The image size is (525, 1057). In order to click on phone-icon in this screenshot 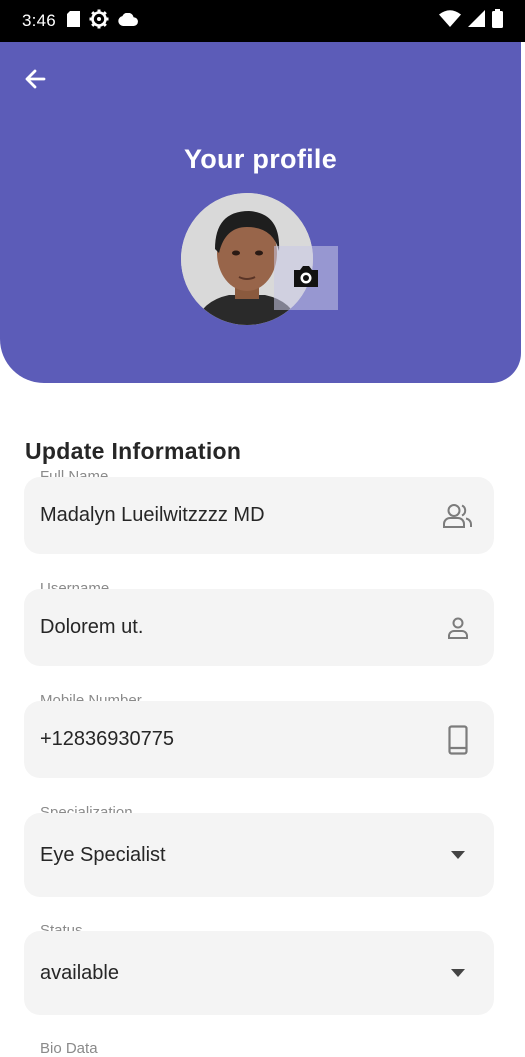, I will do `click(458, 740)`.